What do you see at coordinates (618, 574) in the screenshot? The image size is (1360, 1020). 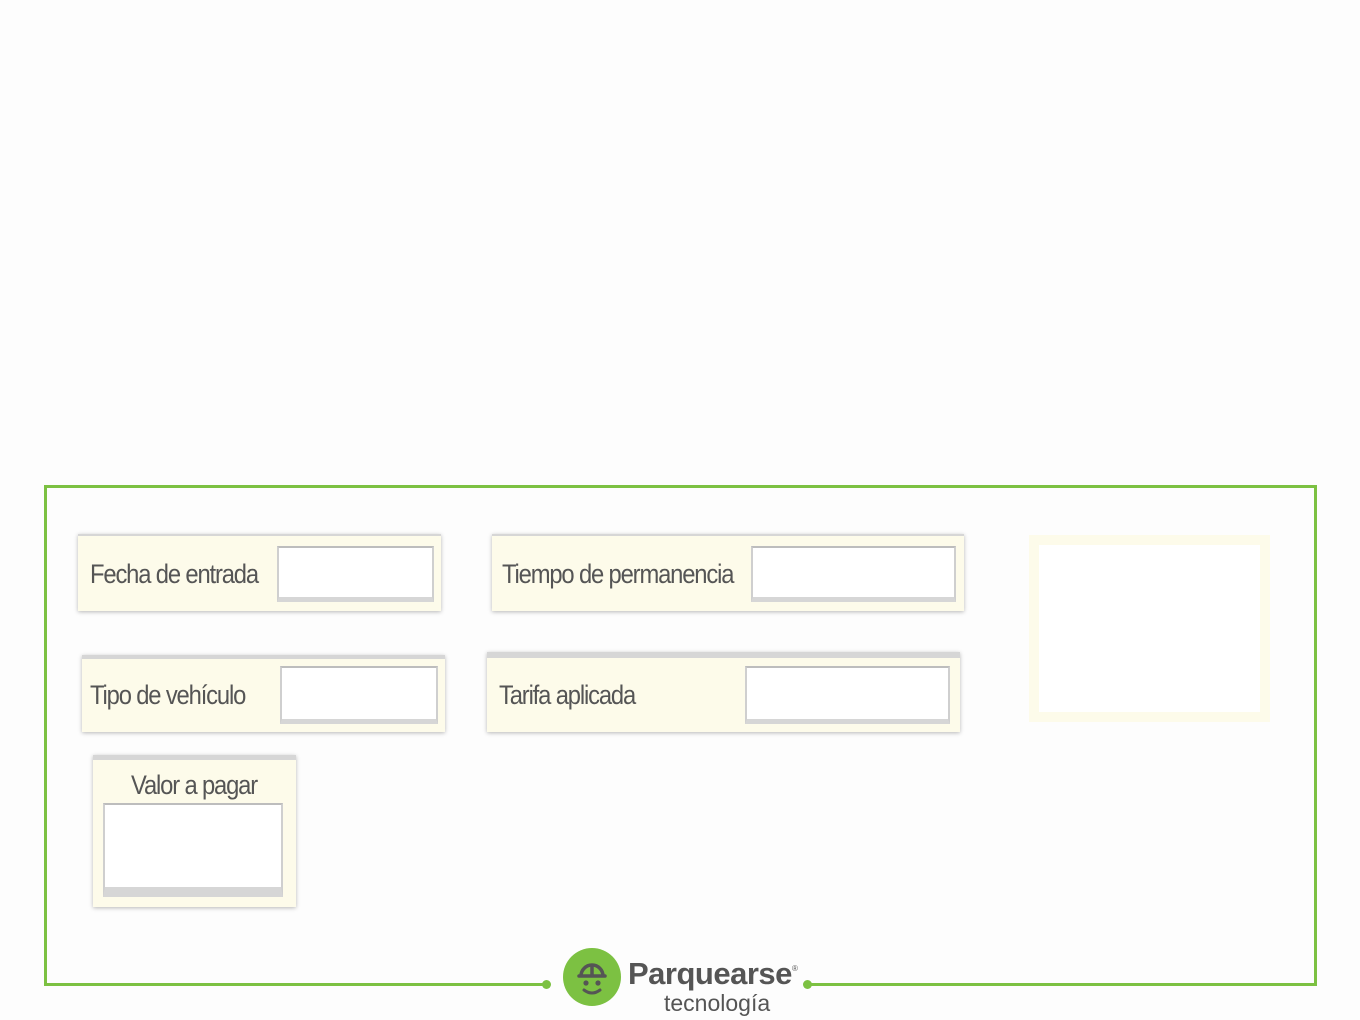 I see `duration-label: Tiempo de permanencia` at bounding box center [618, 574].